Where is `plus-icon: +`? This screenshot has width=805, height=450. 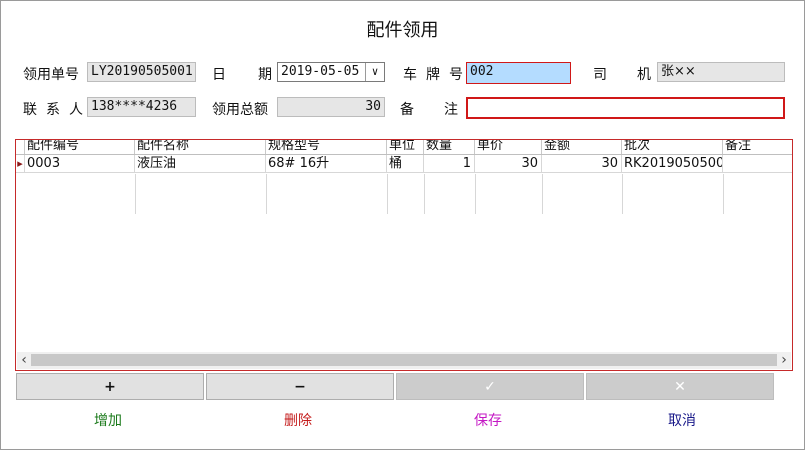
plus-icon: + is located at coordinates (110, 386).